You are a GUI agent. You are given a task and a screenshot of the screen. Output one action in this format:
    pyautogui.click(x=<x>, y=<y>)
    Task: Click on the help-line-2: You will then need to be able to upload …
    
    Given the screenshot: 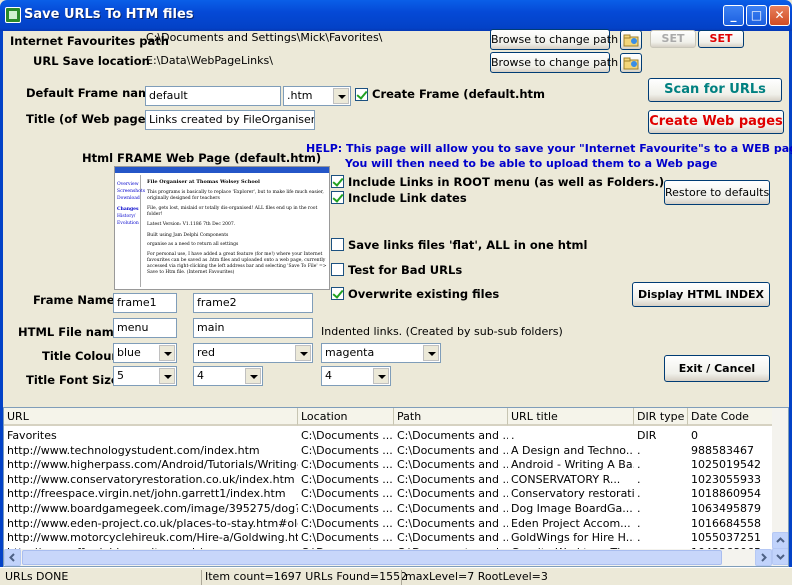 What is the action you would take?
    pyautogui.click(x=531, y=163)
    